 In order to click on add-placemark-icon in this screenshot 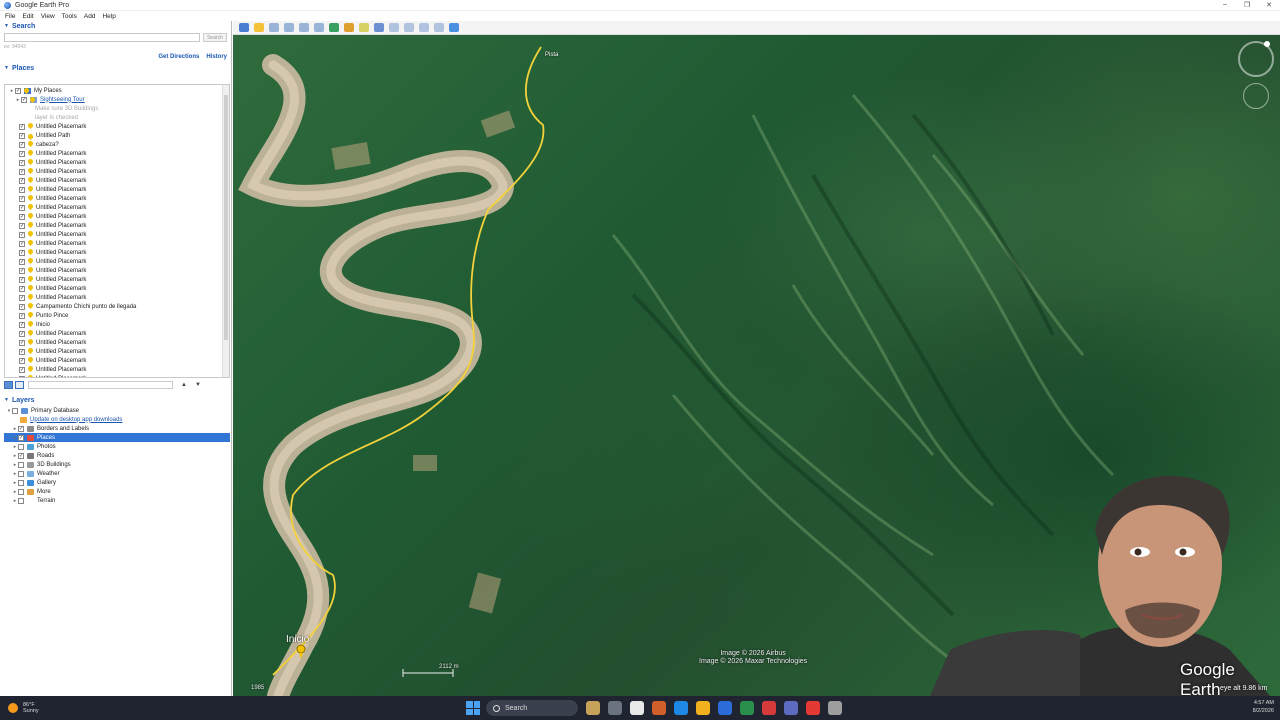, I will do `click(259, 27)`.